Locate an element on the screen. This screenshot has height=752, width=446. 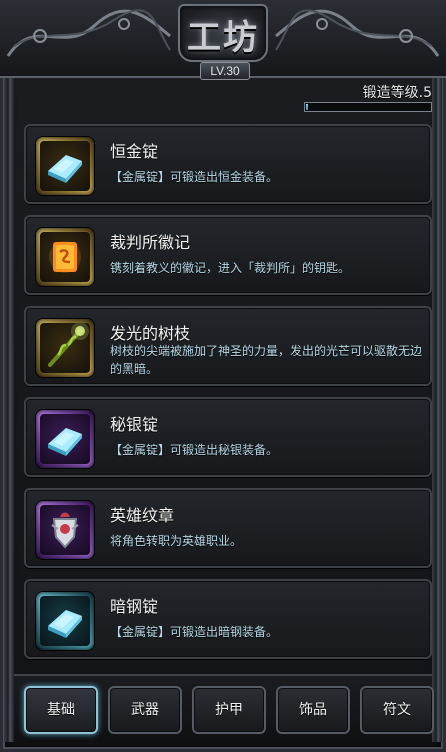
item-name: 暗钢锭 is located at coordinates (134, 606).